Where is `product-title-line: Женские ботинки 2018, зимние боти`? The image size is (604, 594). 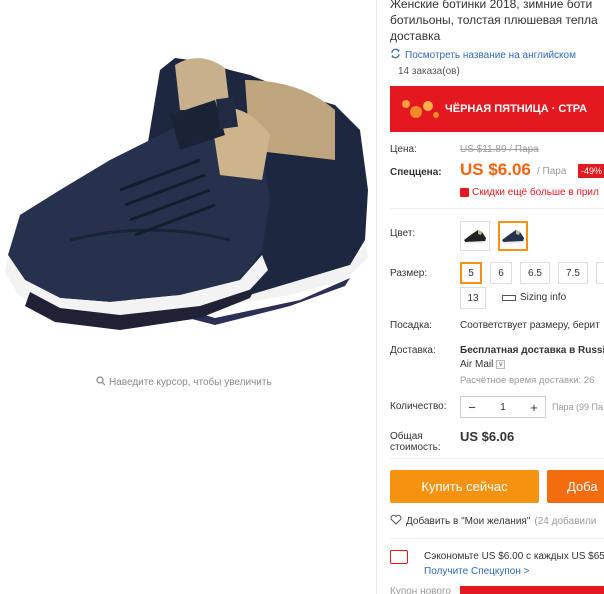
product-title-line: Женские ботинки 2018, зимние боти is located at coordinates (491, 5).